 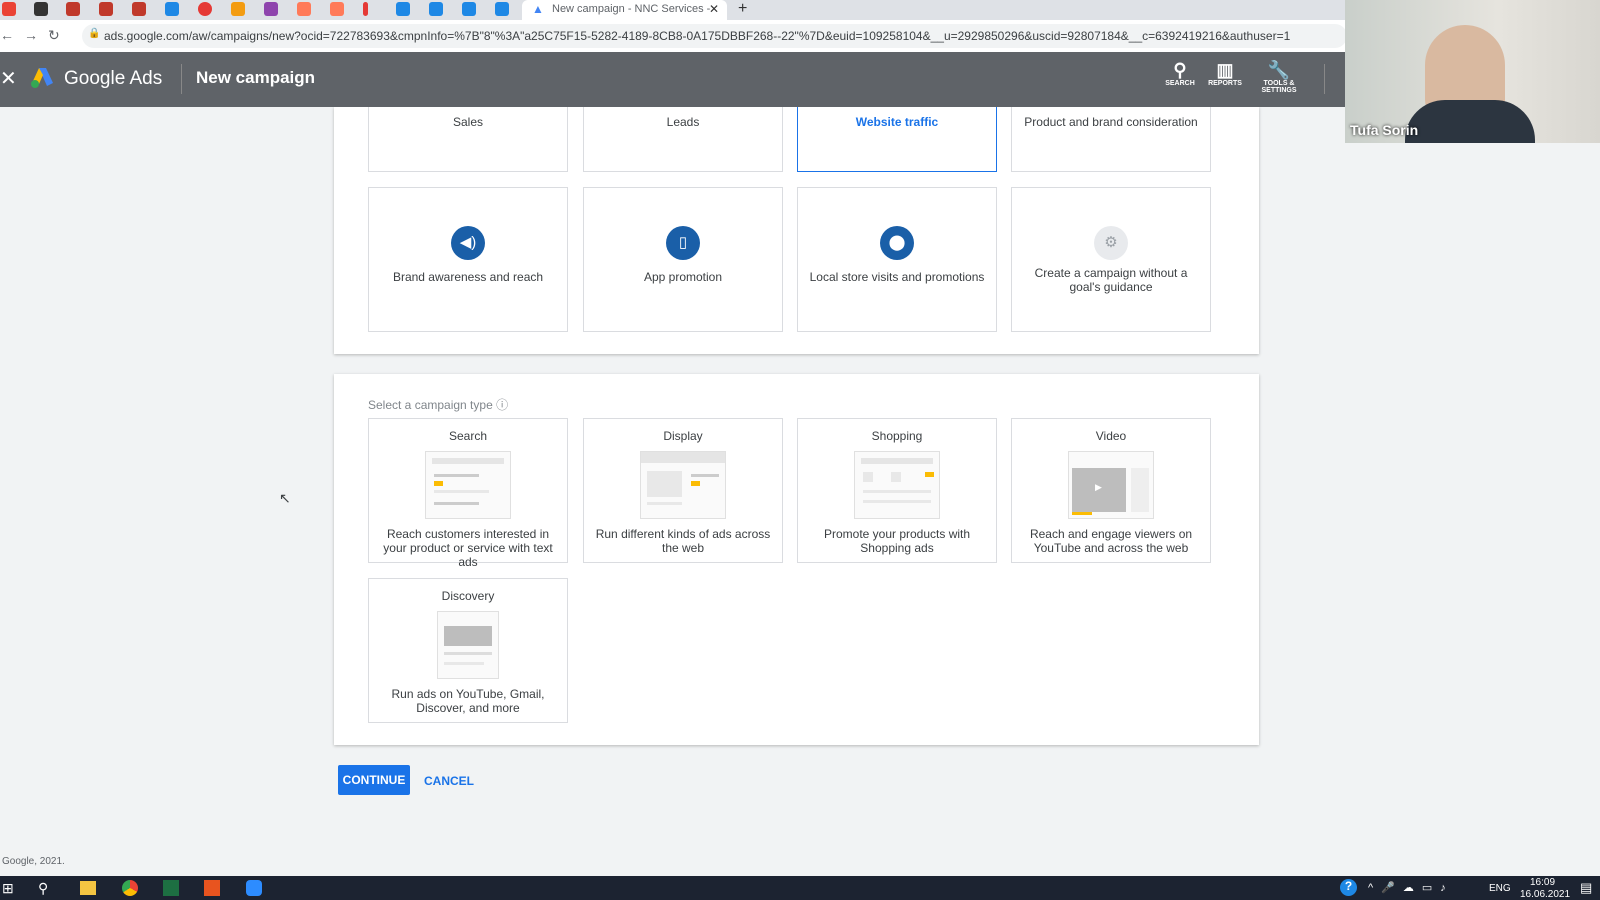 What do you see at coordinates (438, 405) in the screenshot?
I see `campaign-type-heading: Select a campaign type ⓘ` at bounding box center [438, 405].